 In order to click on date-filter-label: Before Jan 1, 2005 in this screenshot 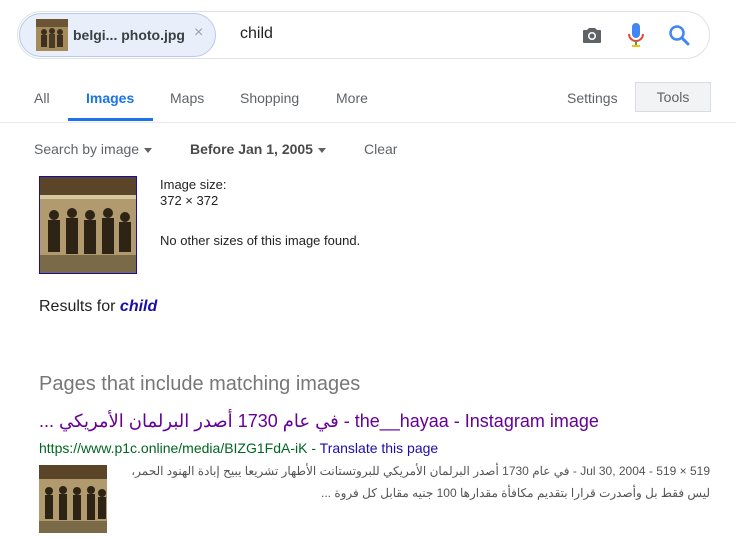, I will do `click(251, 149)`.